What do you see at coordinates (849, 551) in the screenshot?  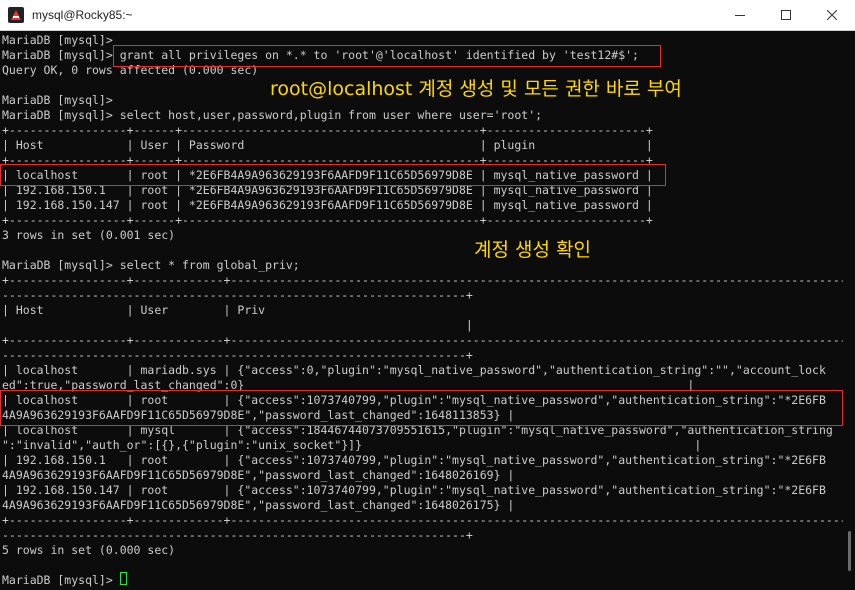 I see `scroll-thumb` at bounding box center [849, 551].